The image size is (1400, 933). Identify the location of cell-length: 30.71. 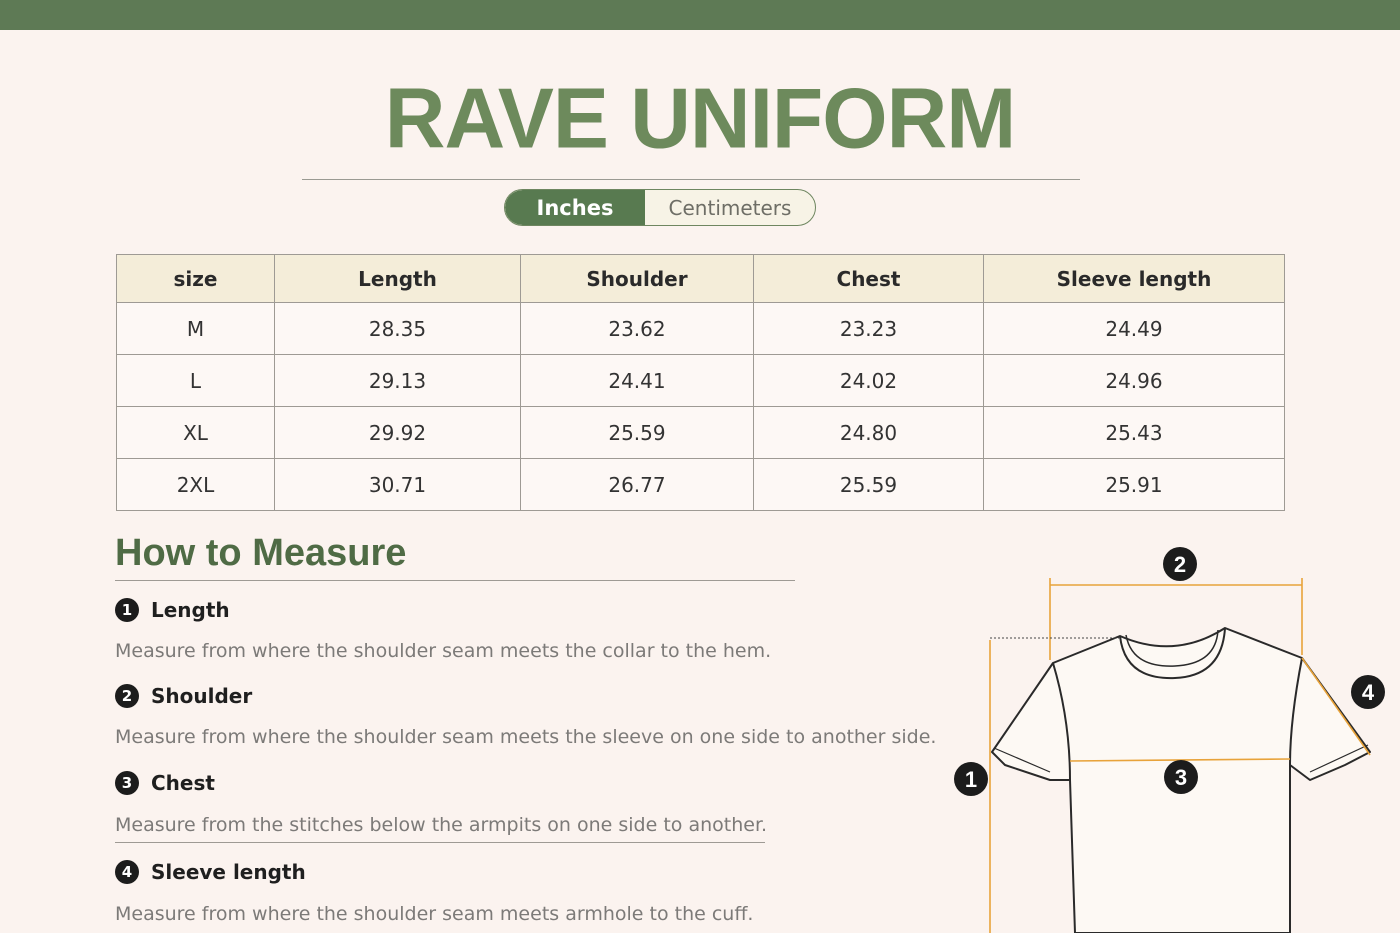
(397, 484).